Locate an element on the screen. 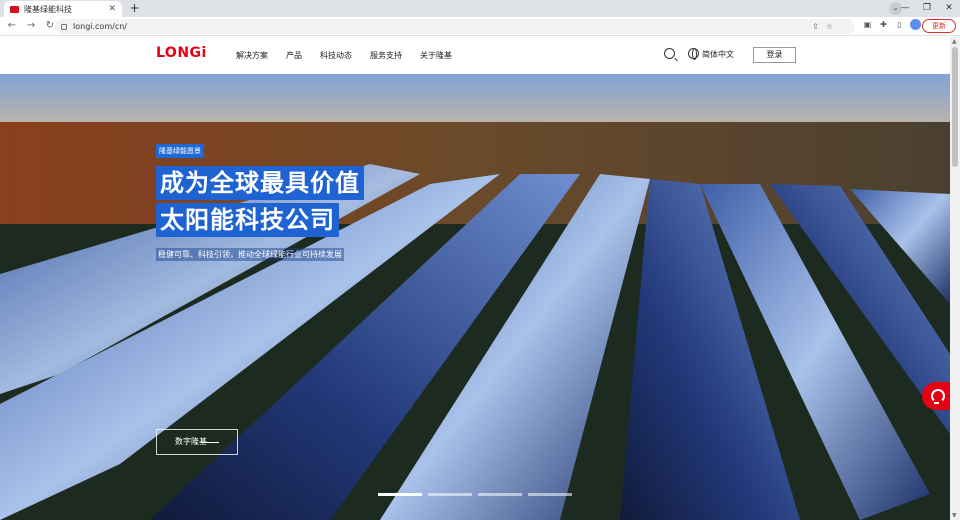 The height and width of the screenshot is (520, 960). puzzle-icon: ✚ is located at coordinates (883, 24).